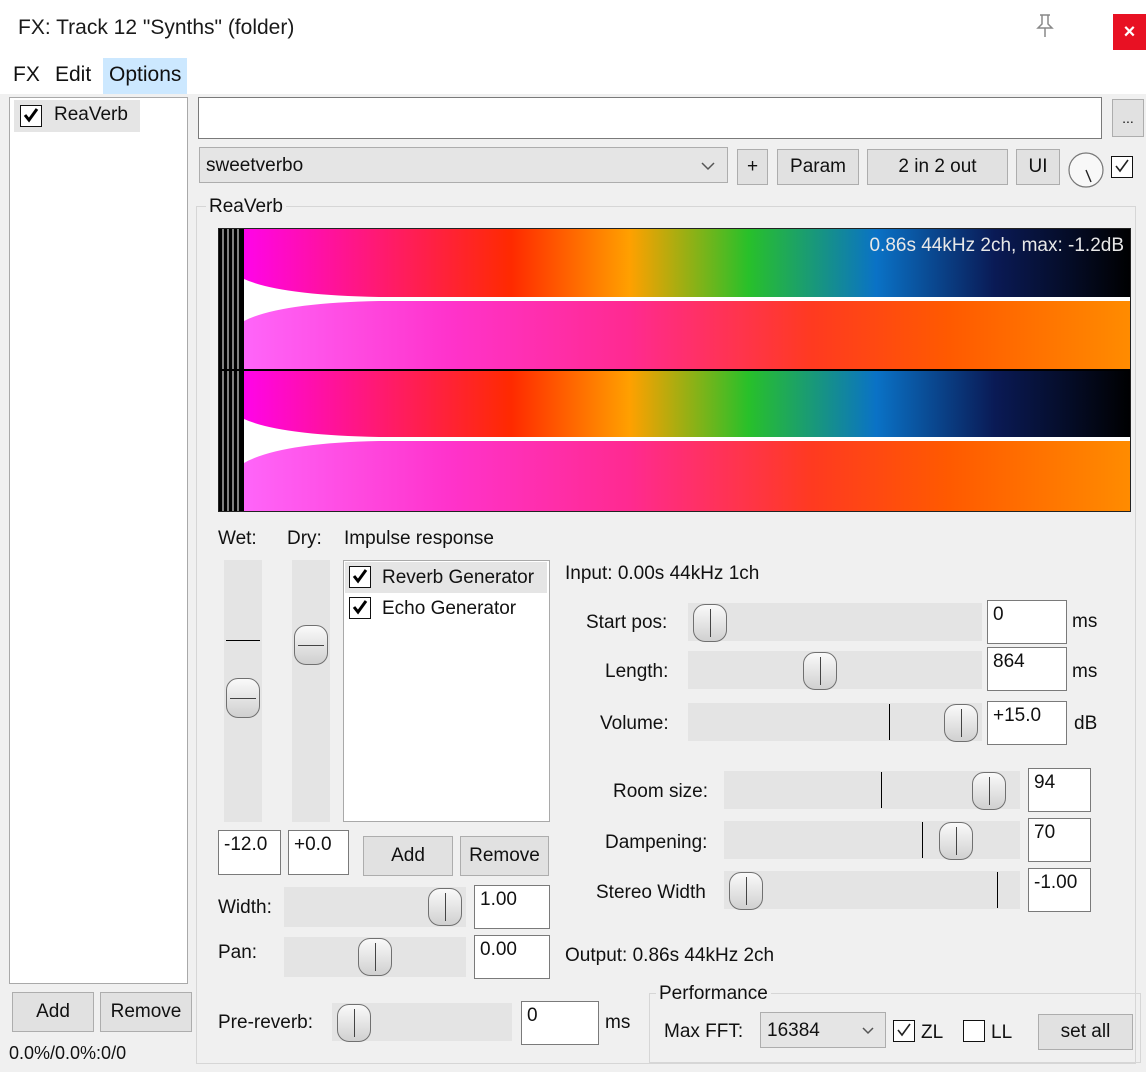 Image resolution: width=1146 pixels, height=1072 pixels. I want to click on start-pos-slider, so click(835, 622).